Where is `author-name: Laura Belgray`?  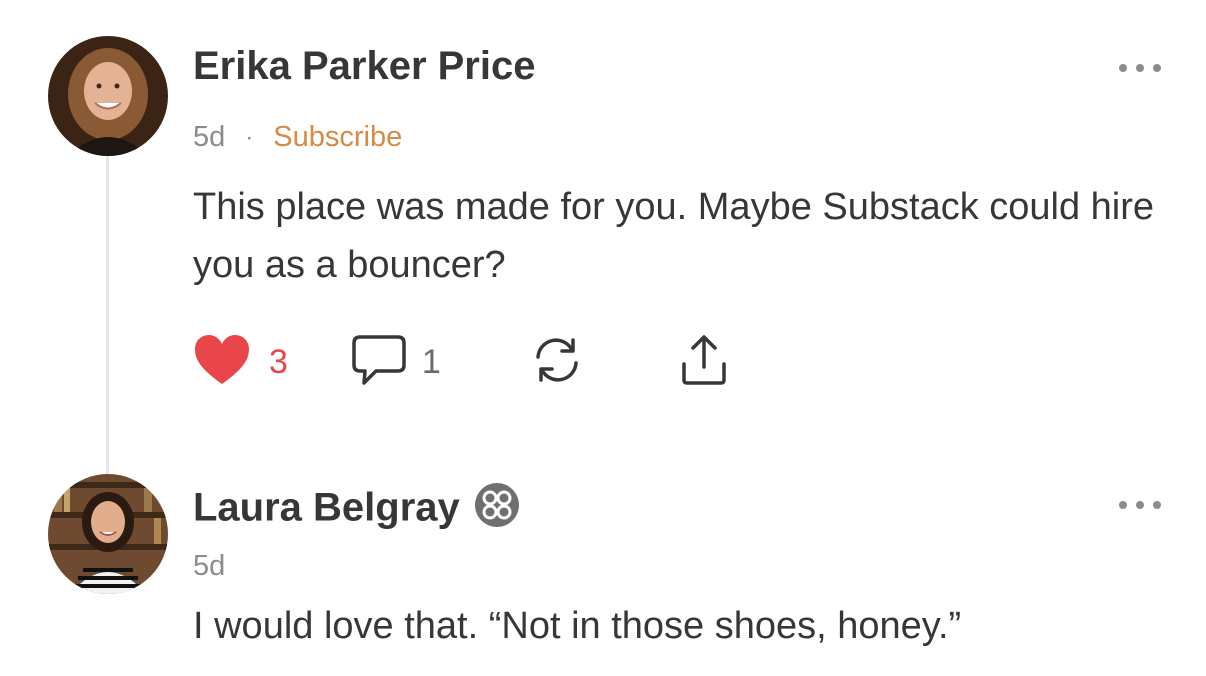
author-name: Laura Belgray is located at coordinates (356, 510).